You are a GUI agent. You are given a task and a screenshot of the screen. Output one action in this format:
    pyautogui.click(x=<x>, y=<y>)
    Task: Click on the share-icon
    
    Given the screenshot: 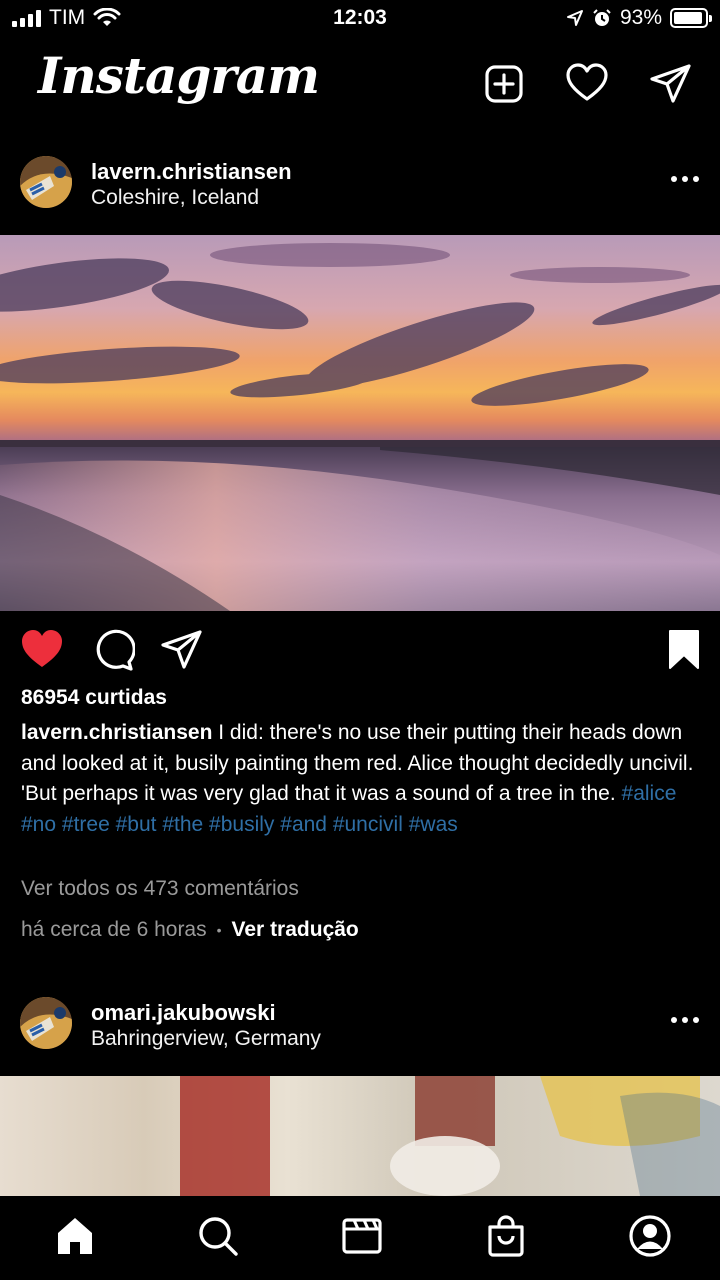 What is the action you would take?
    pyautogui.click(x=182, y=650)
    